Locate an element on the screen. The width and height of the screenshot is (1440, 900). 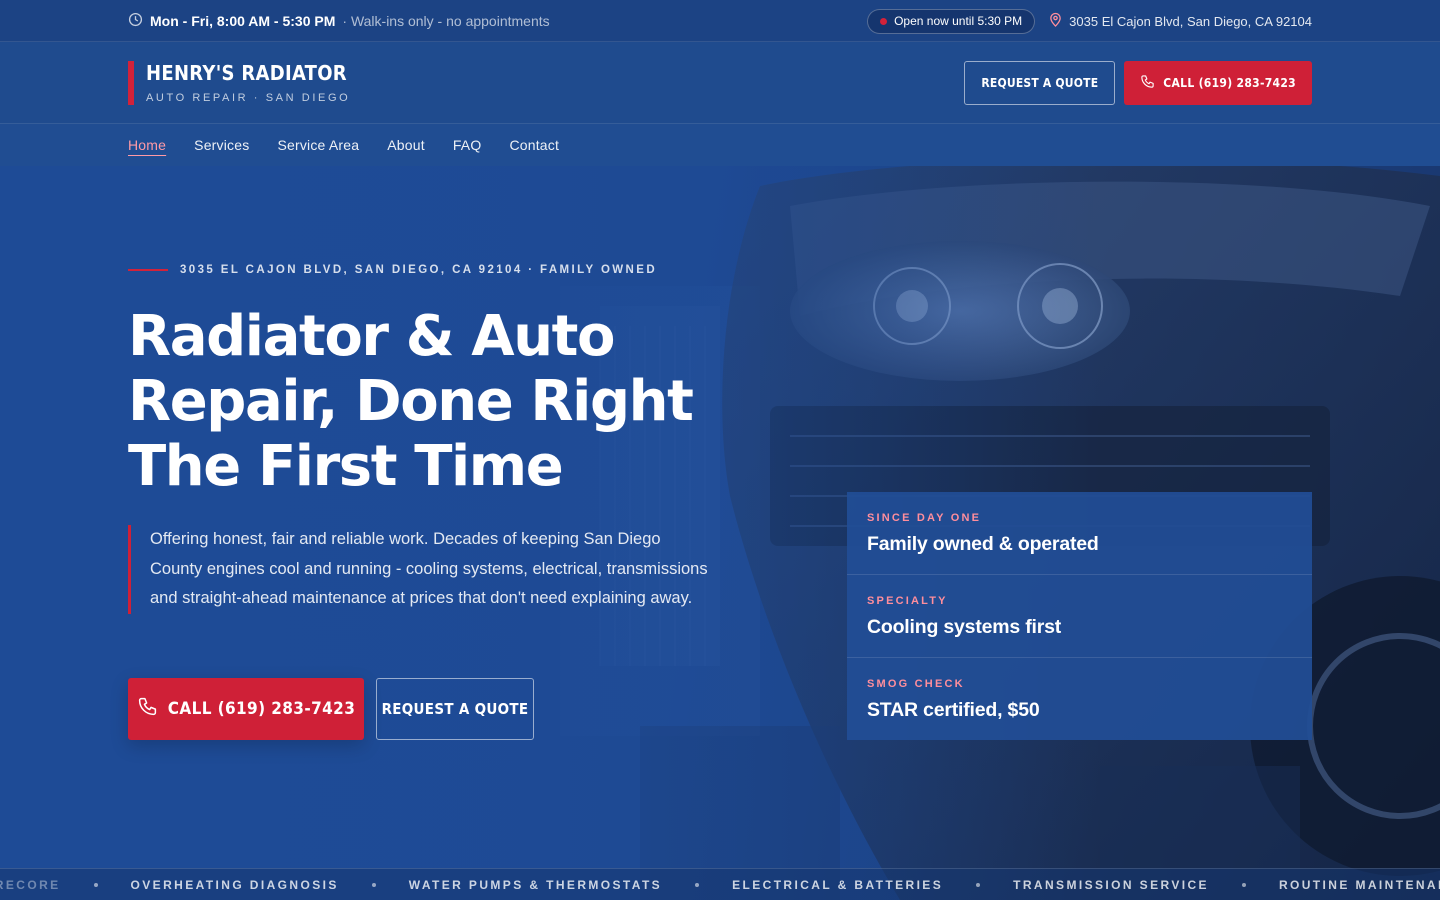
walkins-note: · Walk-ins only - no appointments is located at coordinates (446, 21).